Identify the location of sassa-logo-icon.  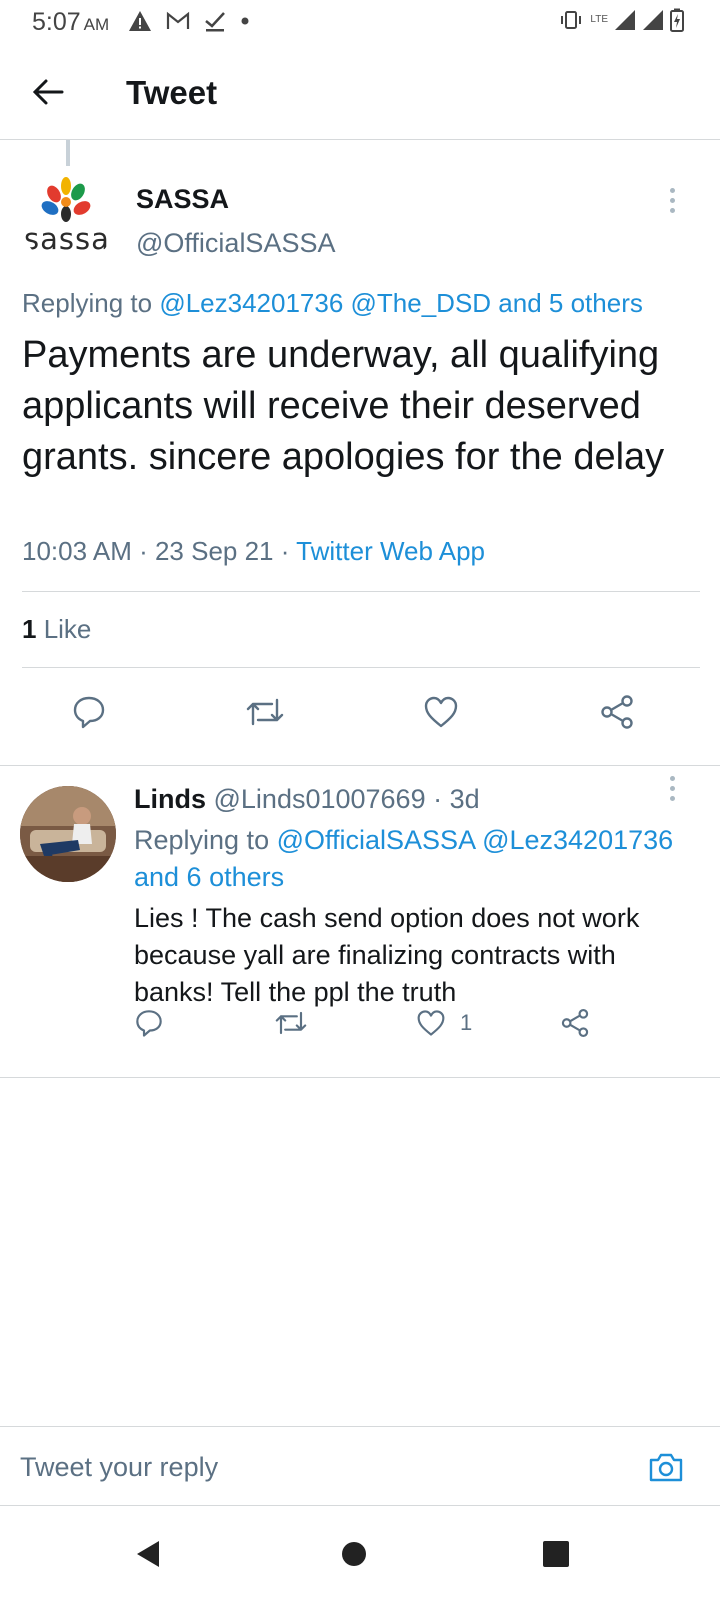
(66, 199).